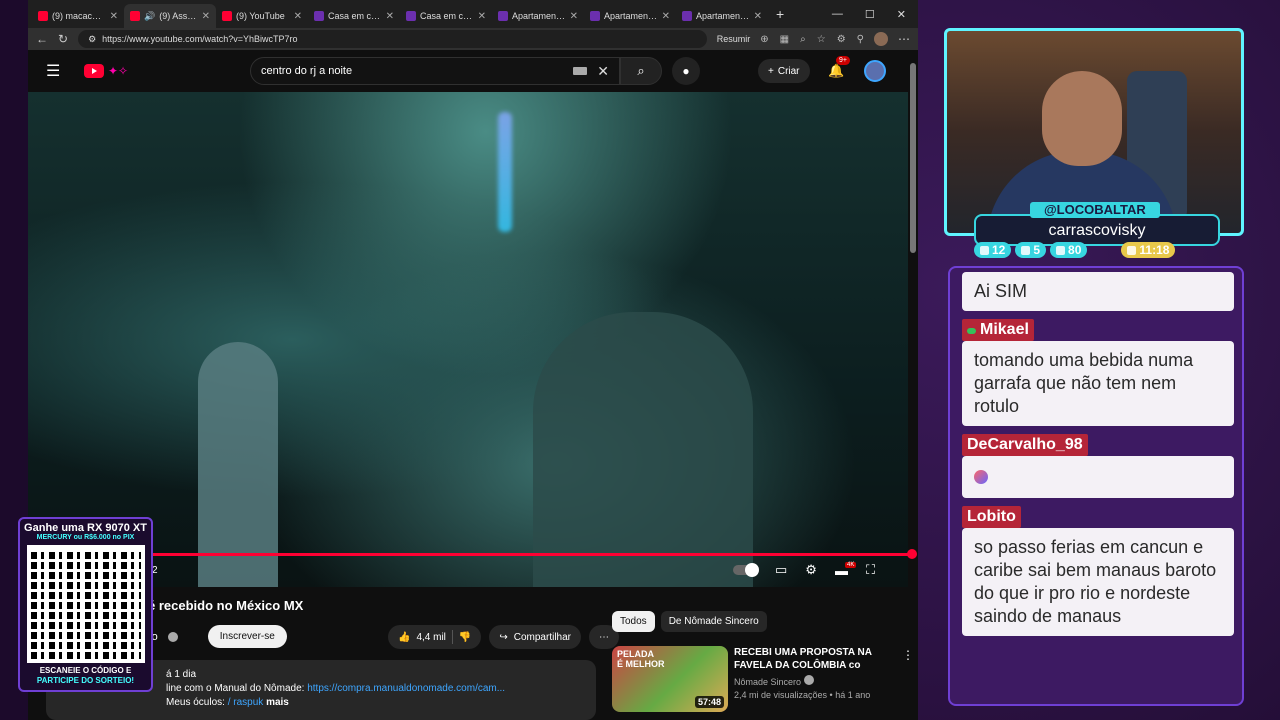 This screenshot has width=1280, height=720. What do you see at coordinates (643, 449) in the screenshot?
I see `video-person-right` at bounding box center [643, 449].